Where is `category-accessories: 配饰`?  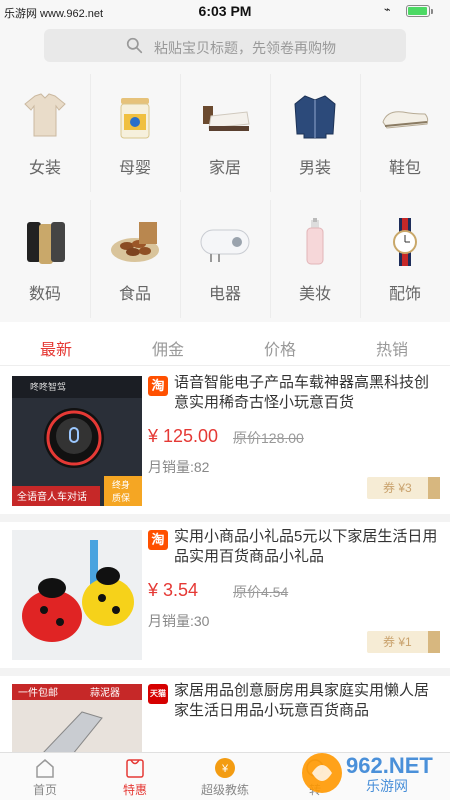
category-accessories: 配饰 is located at coordinates (405, 259).